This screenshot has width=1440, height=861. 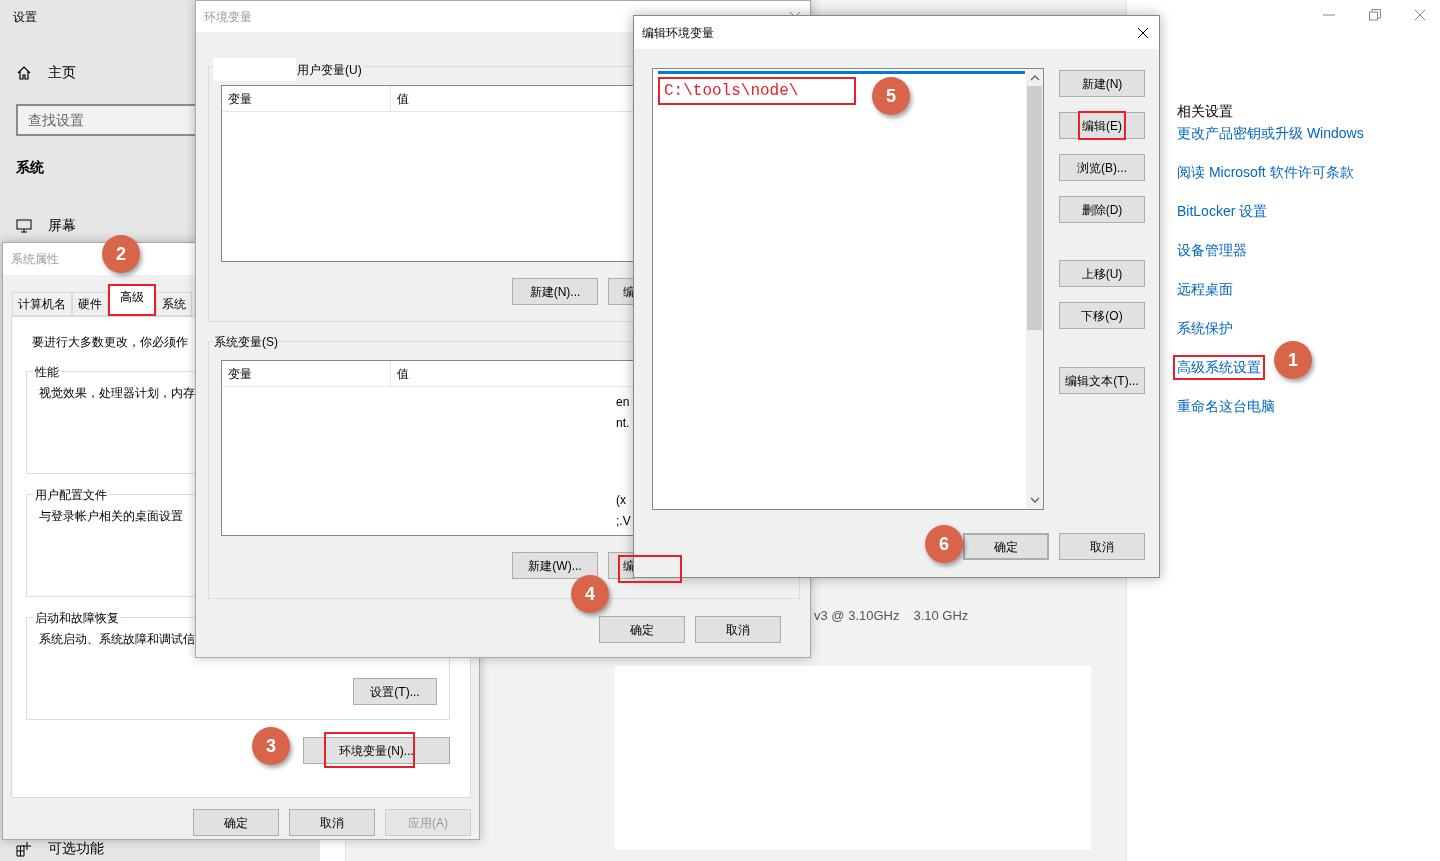 What do you see at coordinates (228, 17) in the screenshot?
I see `window-title: 环境变量` at bounding box center [228, 17].